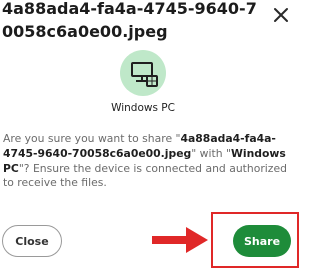  What do you see at coordinates (92, 138) in the screenshot?
I see `message-prefix: Are you sure you want to share "` at bounding box center [92, 138].